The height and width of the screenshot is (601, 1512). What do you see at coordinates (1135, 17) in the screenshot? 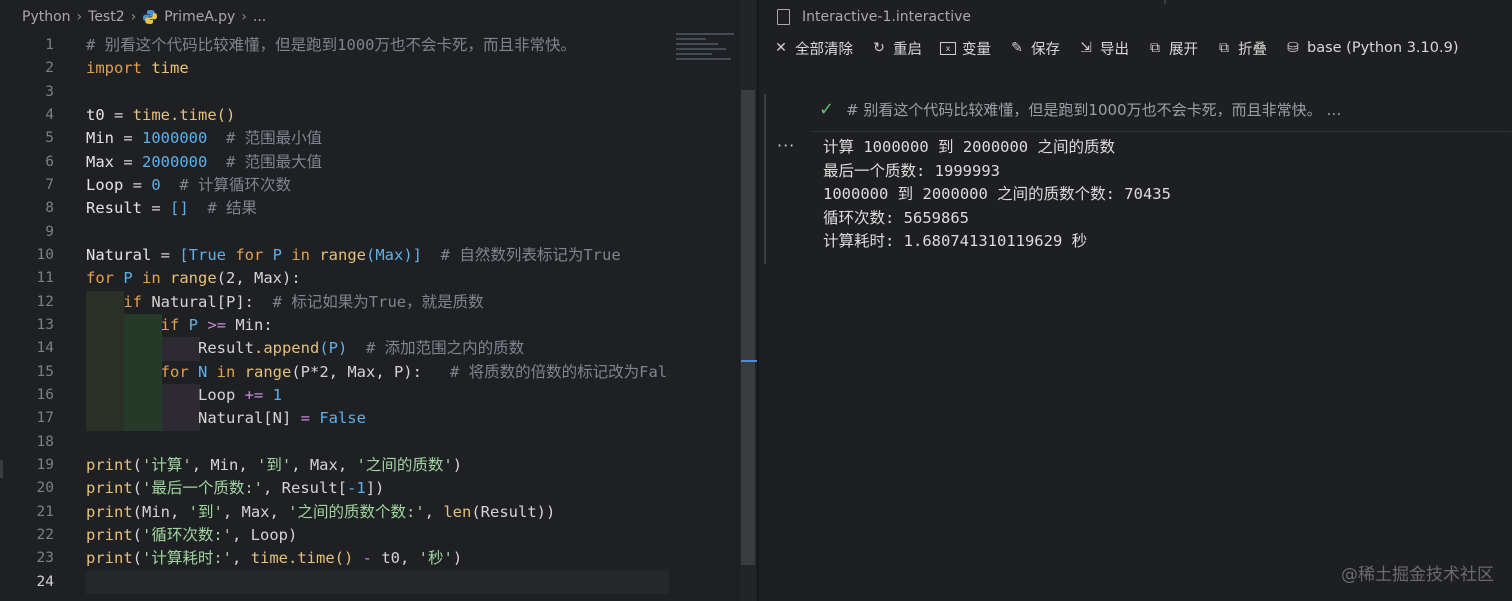
I see `tab-bar: Interactive-1.interactive` at bounding box center [1135, 17].